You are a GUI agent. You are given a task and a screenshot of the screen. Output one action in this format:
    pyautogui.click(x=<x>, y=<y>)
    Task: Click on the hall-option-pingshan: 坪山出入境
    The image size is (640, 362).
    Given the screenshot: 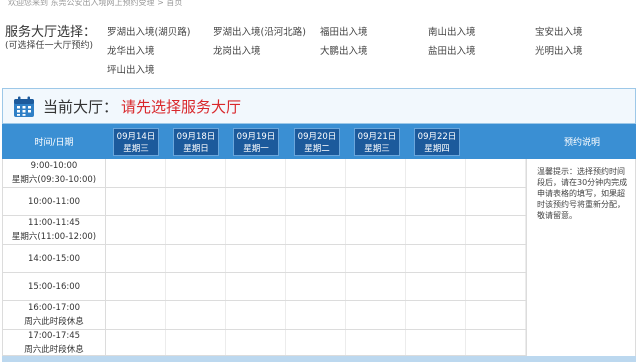 What is the action you would take?
    pyautogui.click(x=131, y=69)
    